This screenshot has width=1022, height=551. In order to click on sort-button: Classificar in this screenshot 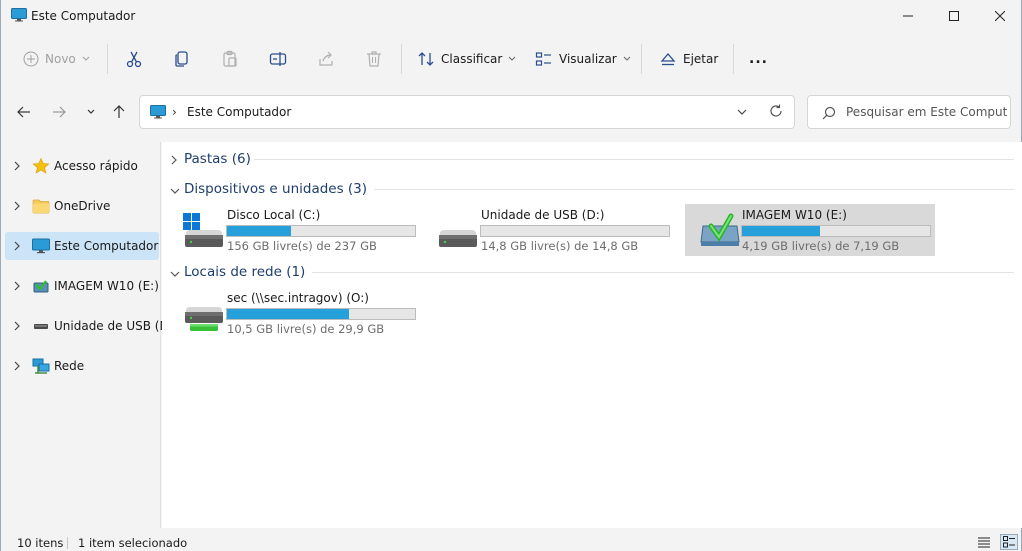, I will do `click(466, 59)`.